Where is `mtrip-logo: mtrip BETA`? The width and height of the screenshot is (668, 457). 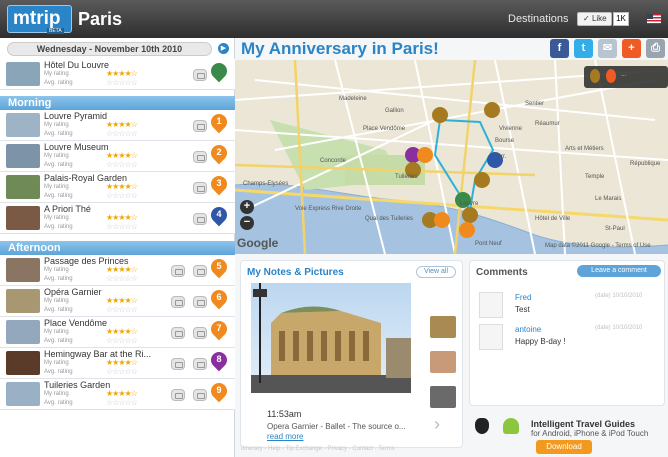
mtrip-logo: mtrip BETA is located at coordinates (39, 19).